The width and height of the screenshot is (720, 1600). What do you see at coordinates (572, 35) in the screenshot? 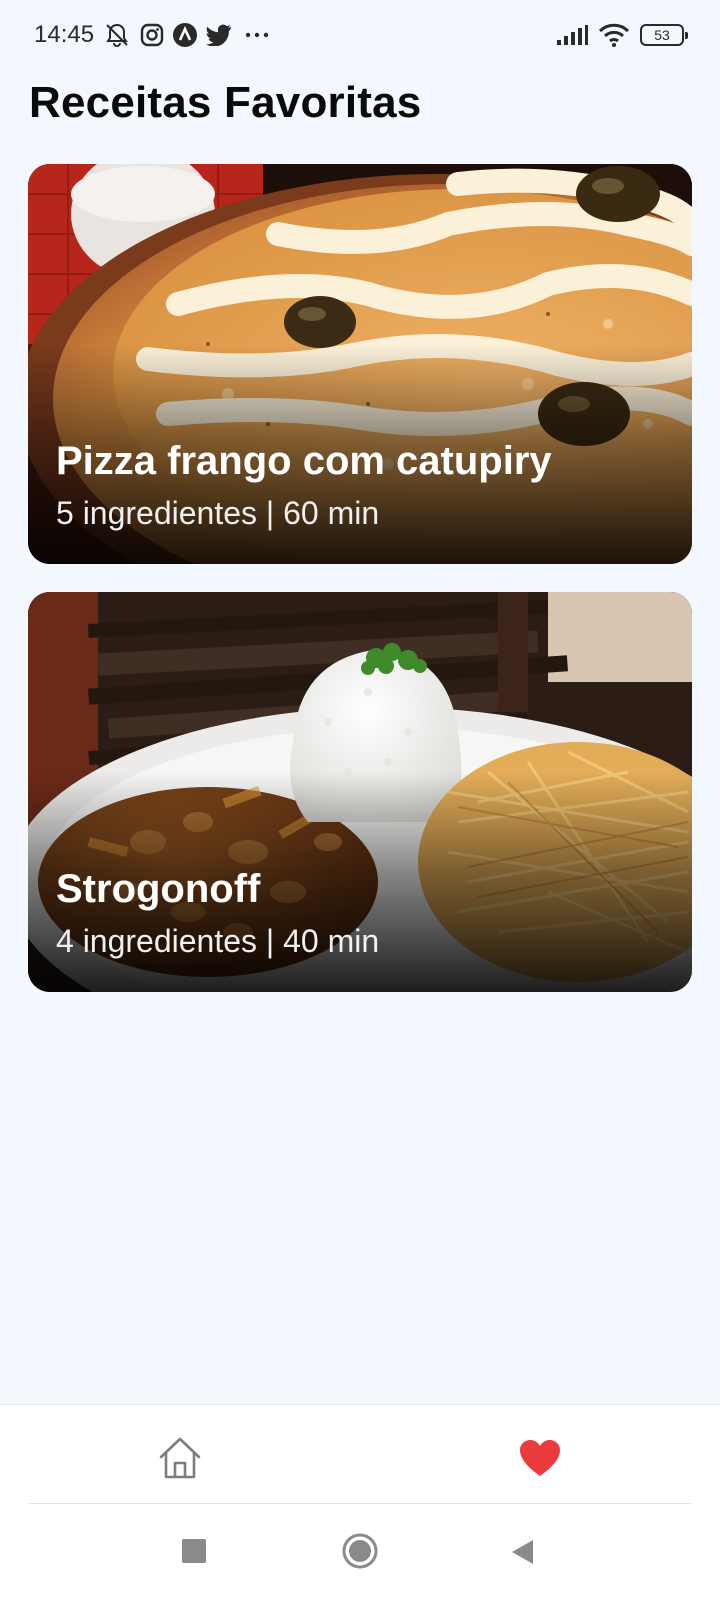
I see `signal-icon` at bounding box center [572, 35].